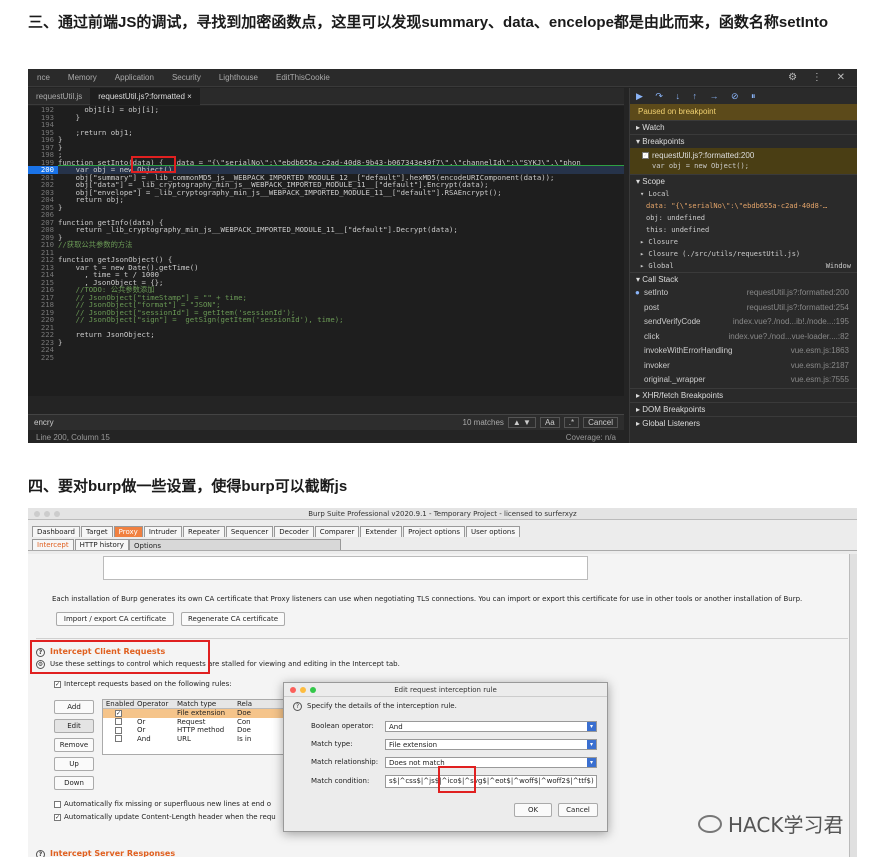 The width and height of the screenshot is (885, 857). What do you see at coordinates (145, 96) in the screenshot?
I see `file-tab-requestutil-formatted: requestUtil.js?:formatted ×` at bounding box center [145, 96].